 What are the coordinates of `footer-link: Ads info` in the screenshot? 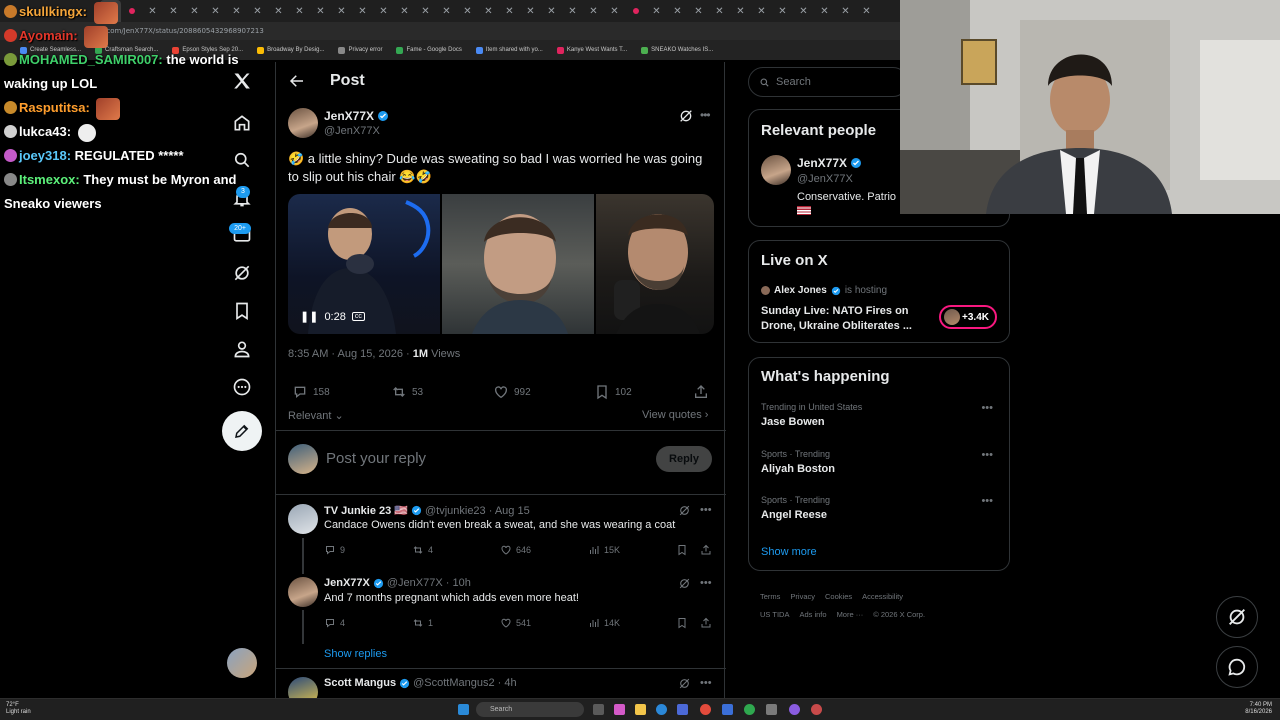 It's located at (812, 614).